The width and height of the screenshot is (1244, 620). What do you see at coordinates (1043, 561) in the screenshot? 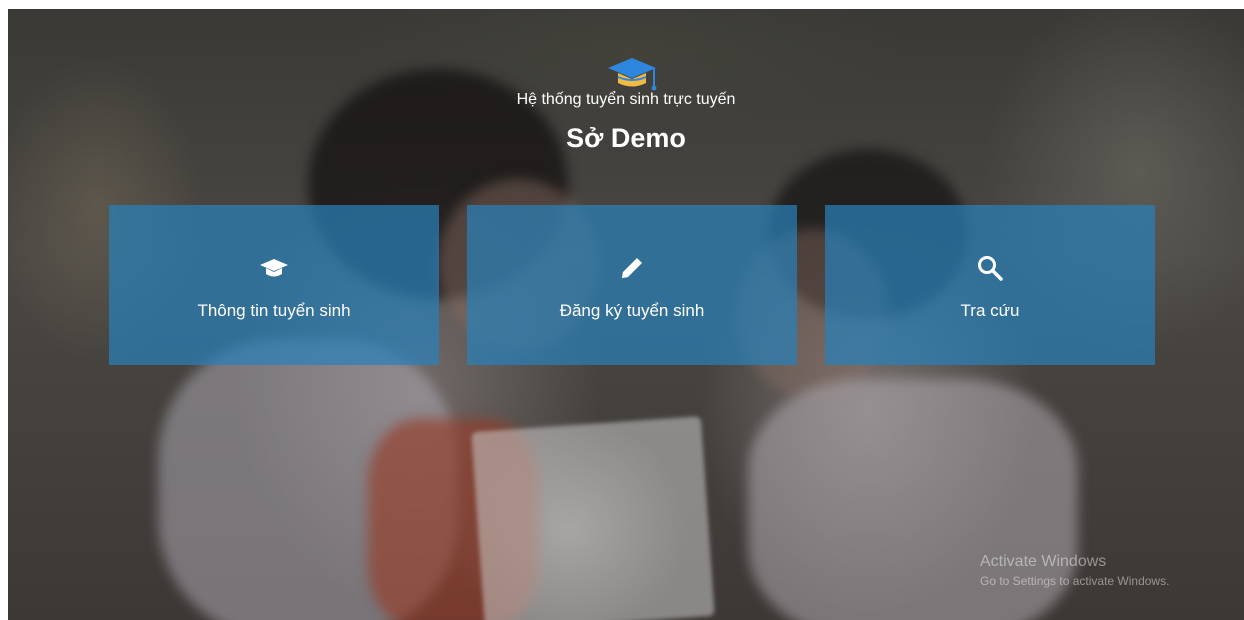
I see `watermark-title: Activate Windows` at bounding box center [1043, 561].